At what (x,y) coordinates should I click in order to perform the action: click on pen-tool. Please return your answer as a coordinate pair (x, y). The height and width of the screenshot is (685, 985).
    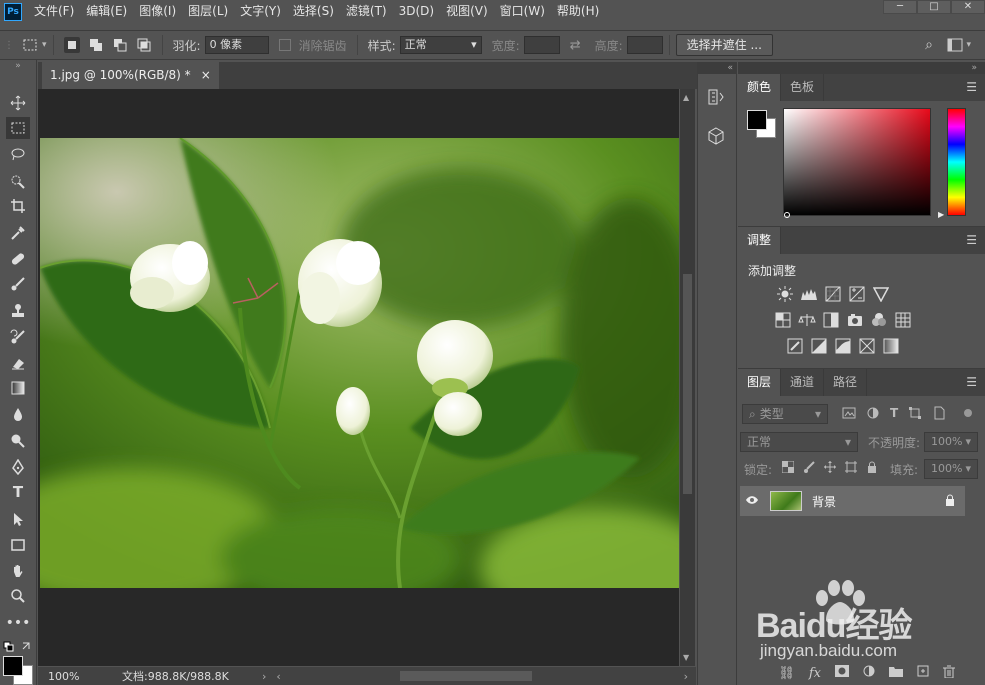
    Looking at the image, I should click on (18, 467).